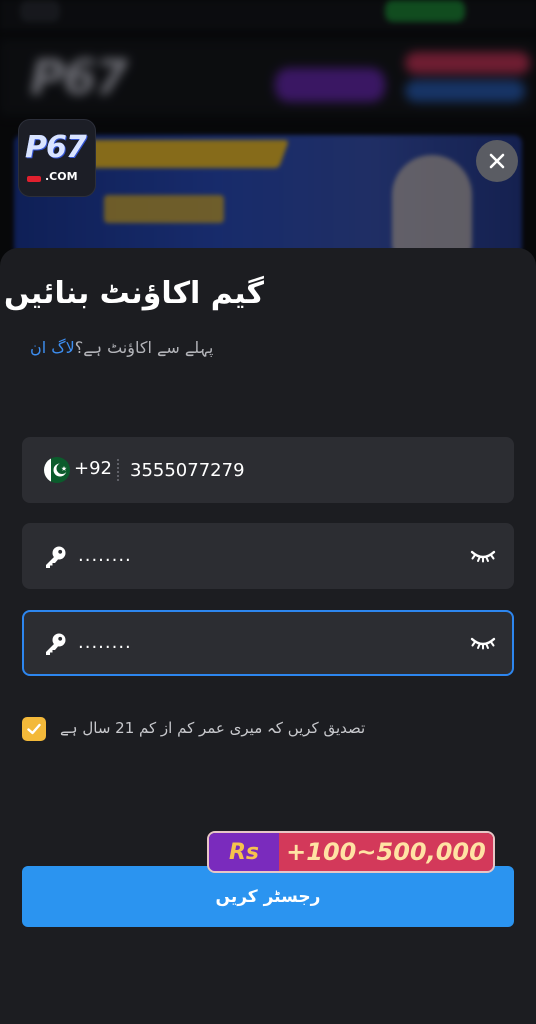 The height and width of the screenshot is (1024, 536). Describe the element at coordinates (93, 468) in the screenshot. I see `country-code: +92` at that location.